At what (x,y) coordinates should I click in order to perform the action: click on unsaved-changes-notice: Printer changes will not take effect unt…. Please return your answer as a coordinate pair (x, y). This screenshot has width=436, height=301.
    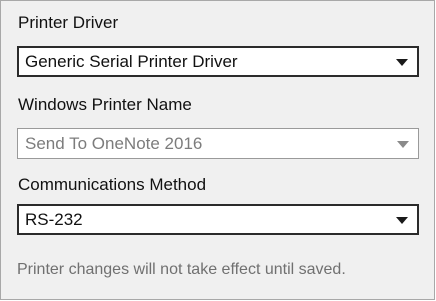
    Looking at the image, I should click on (181, 269).